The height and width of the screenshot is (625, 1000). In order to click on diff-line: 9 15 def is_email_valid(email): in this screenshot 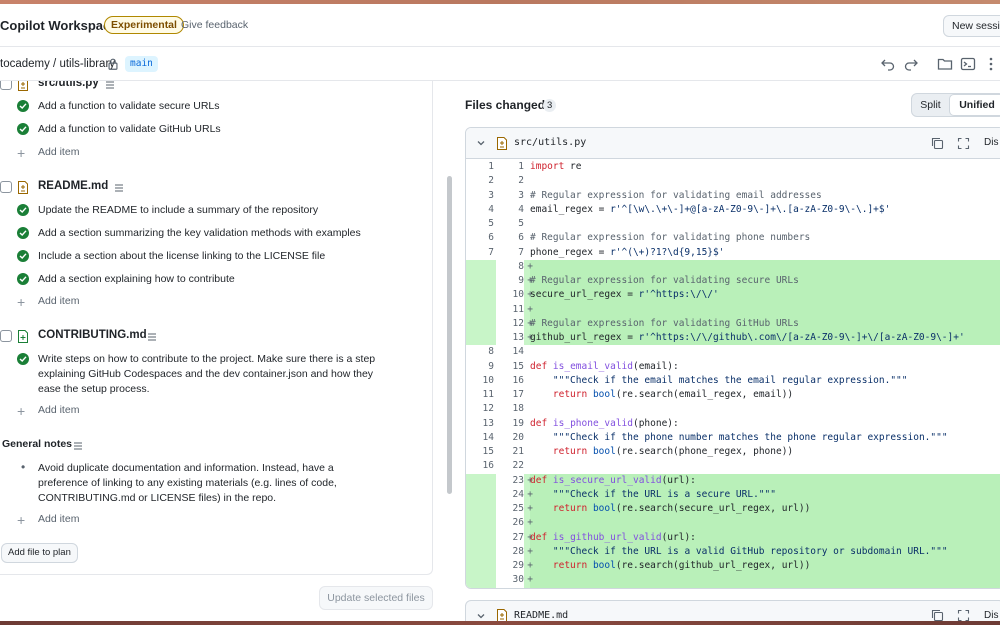, I will do `click(733, 367)`.